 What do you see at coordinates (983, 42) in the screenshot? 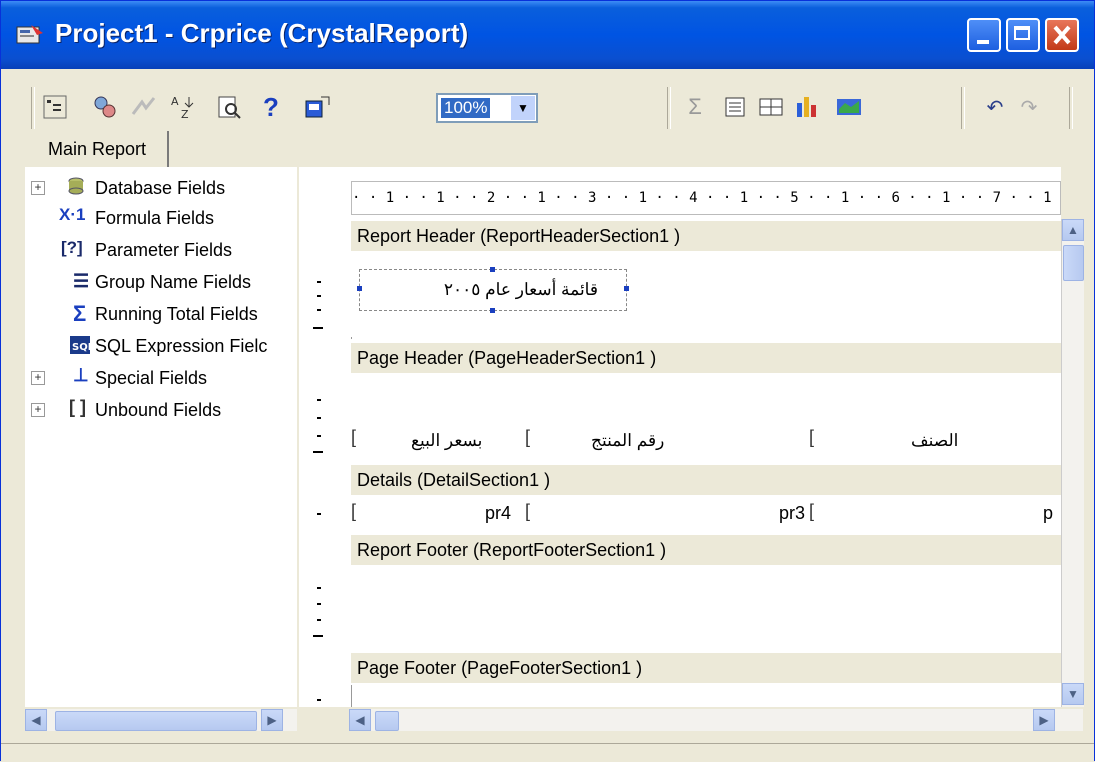
I see `minimize-icon` at bounding box center [983, 42].